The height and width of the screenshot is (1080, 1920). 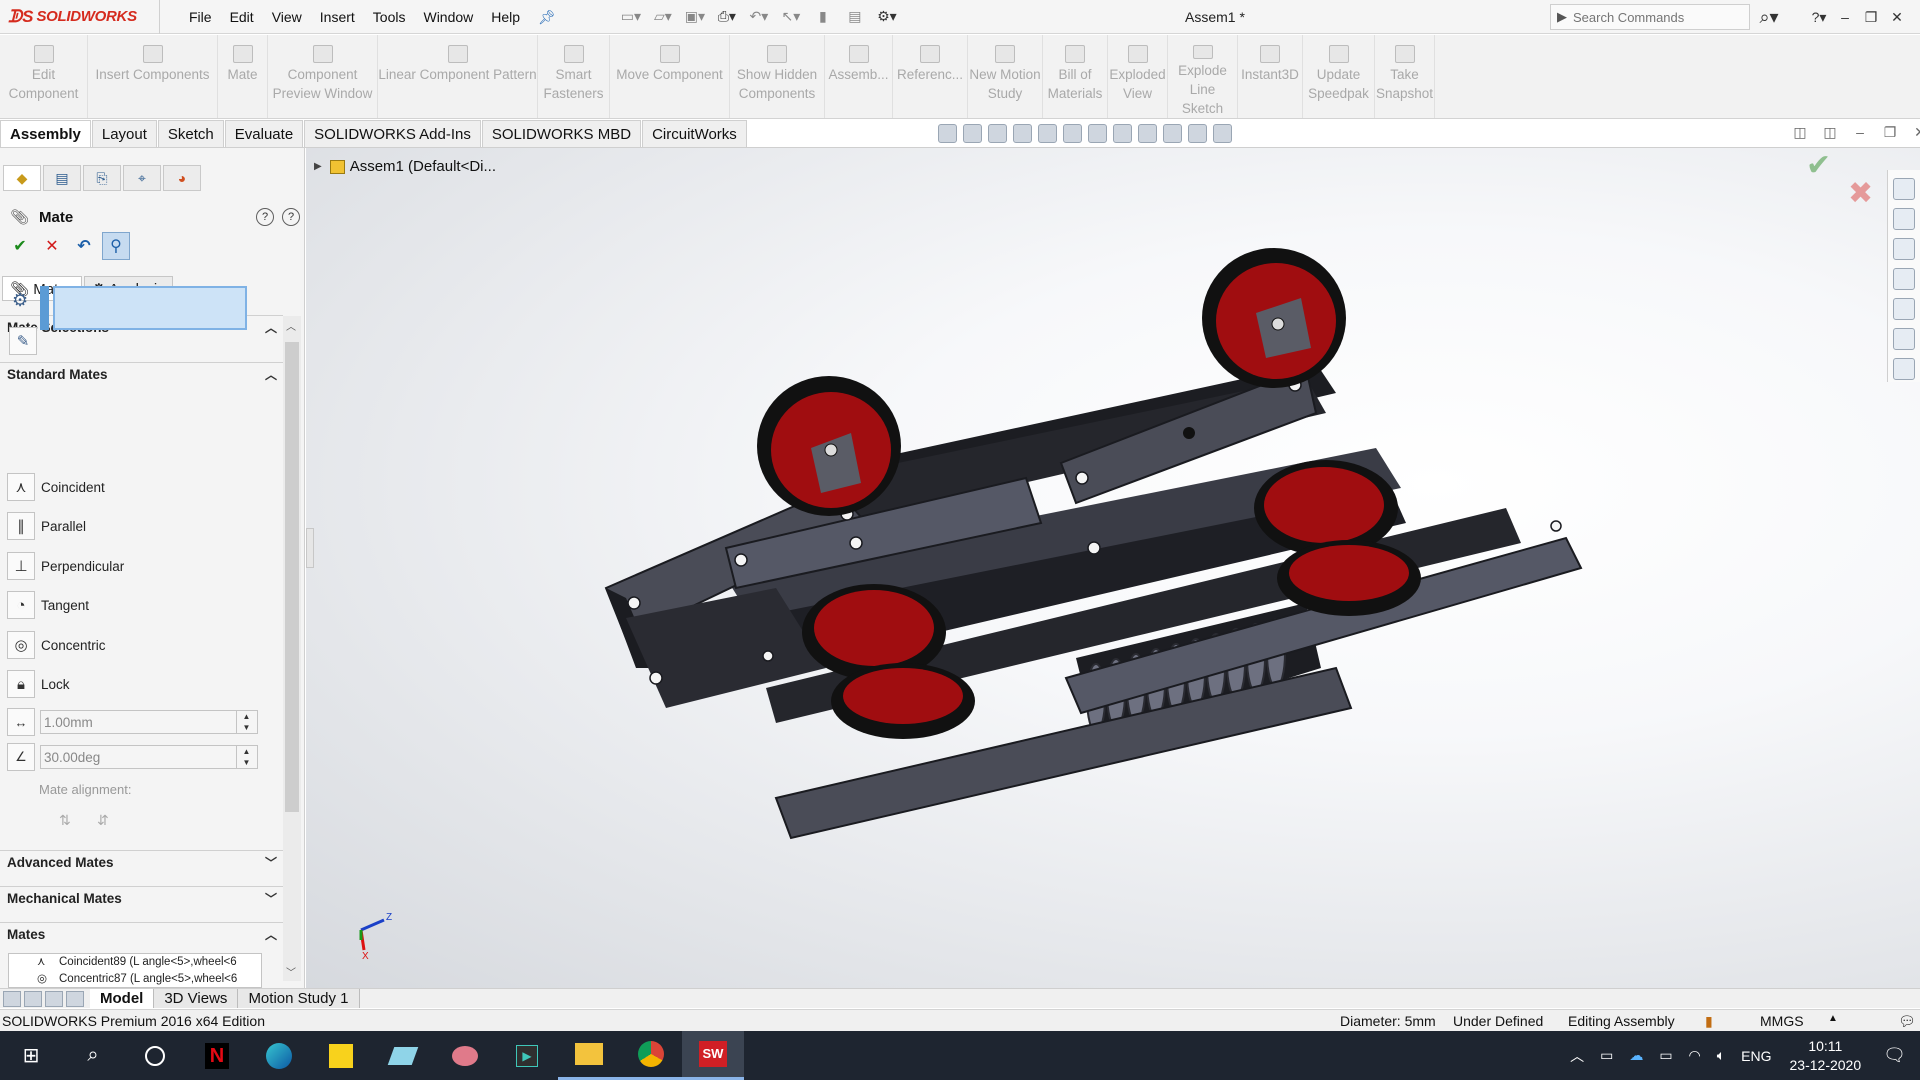 What do you see at coordinates (102, 178) in the screenshot?
I see `configuration-manager-tab-icon: ⎘` at bounding box center [102, 178].